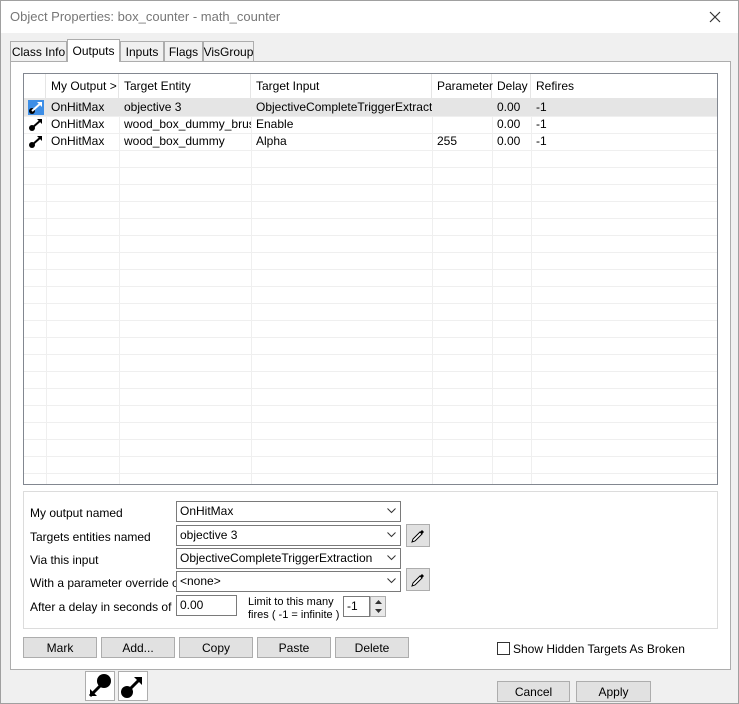  I want to click on output-select: OnHitMax, so click(288, 511).